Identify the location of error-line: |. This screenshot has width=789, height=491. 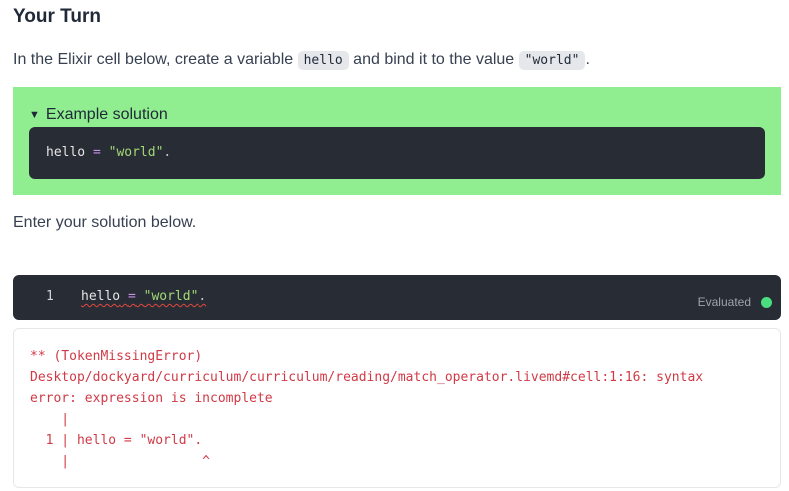
(65, 419).